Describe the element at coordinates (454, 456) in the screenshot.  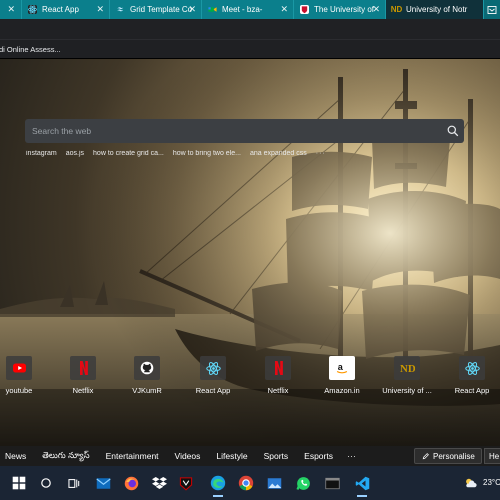
I see `personalise-label: Personalise` at that location.